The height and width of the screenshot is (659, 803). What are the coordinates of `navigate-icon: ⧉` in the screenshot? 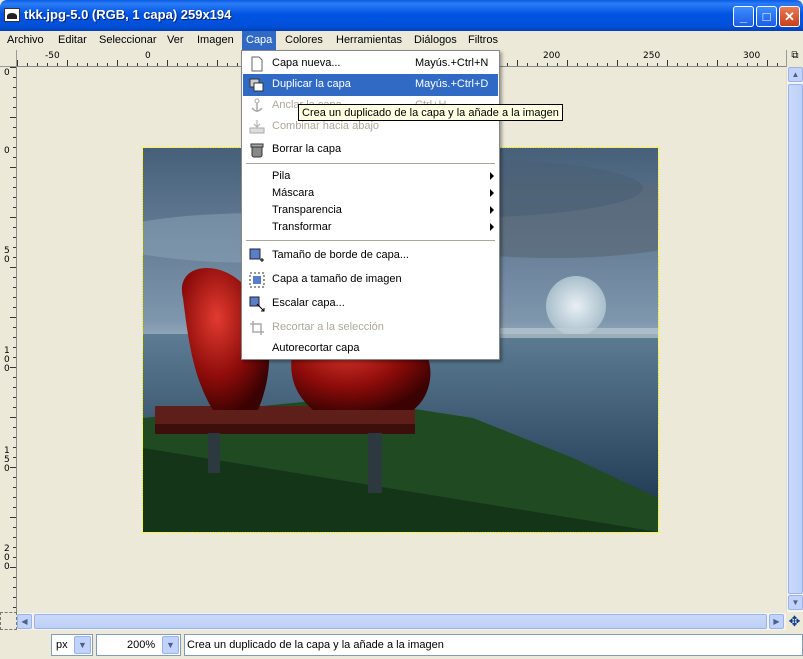 It's located at (794, 58).